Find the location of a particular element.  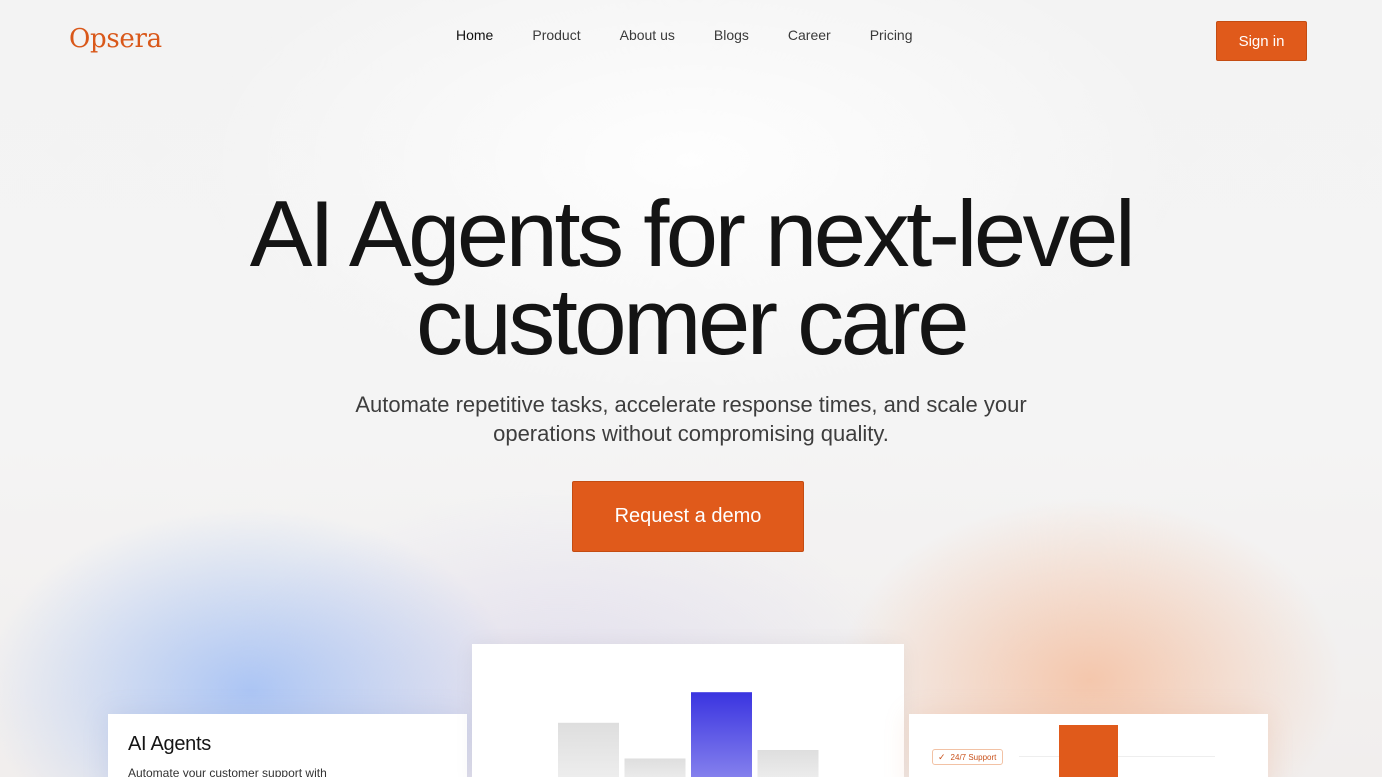

bar-chart-card is located at coordinates (688, 710).